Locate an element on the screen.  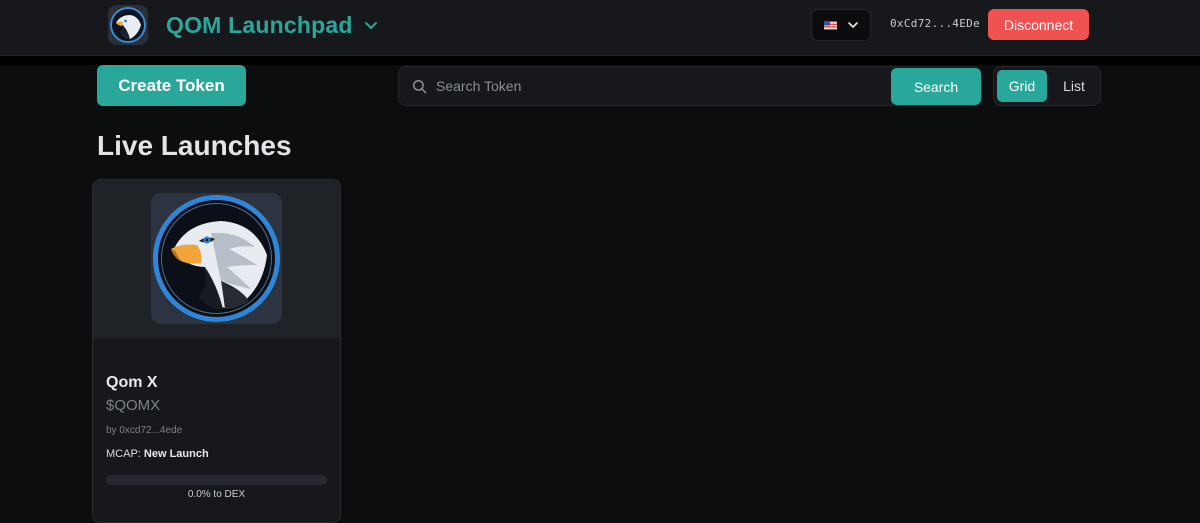
mcap-label: MCAP: is located at coordinates (123, 454).